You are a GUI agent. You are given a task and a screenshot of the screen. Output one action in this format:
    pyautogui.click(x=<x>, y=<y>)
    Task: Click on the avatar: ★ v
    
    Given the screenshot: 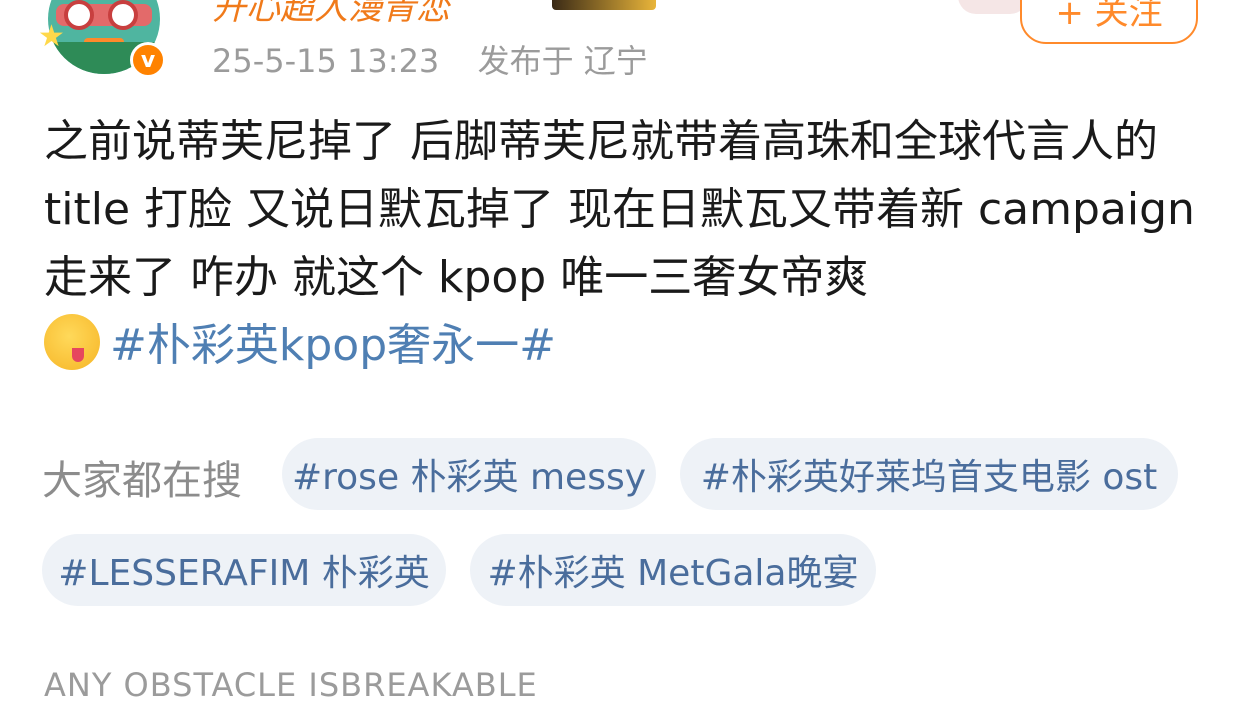 What is the action you would take?
    pyautogui.click(x=103, y=41)
    